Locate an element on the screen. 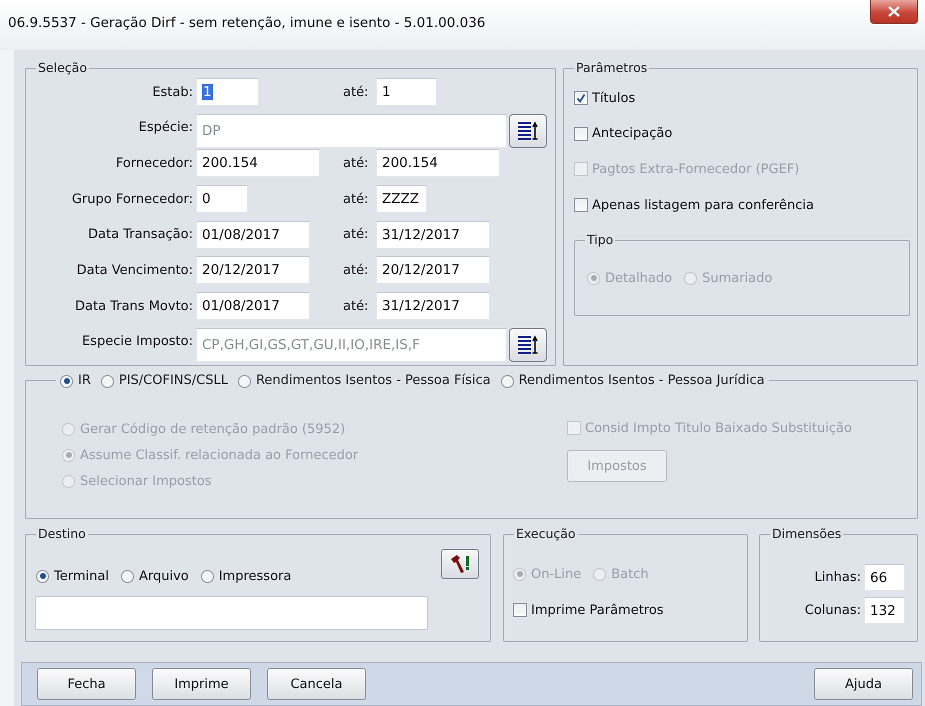 The image size is (925, 706). checkbox-label: Apenas listagem para conferência is located at coordinates (703, 205).